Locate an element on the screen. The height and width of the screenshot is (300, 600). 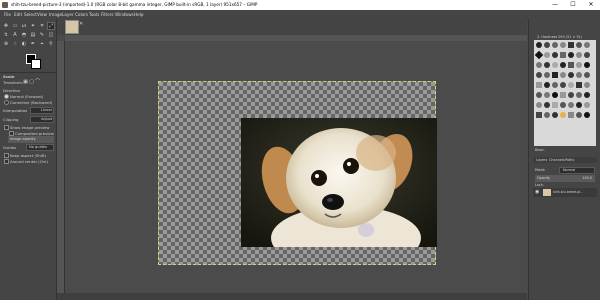
menu-view: View is located at coordinates (42, 14).